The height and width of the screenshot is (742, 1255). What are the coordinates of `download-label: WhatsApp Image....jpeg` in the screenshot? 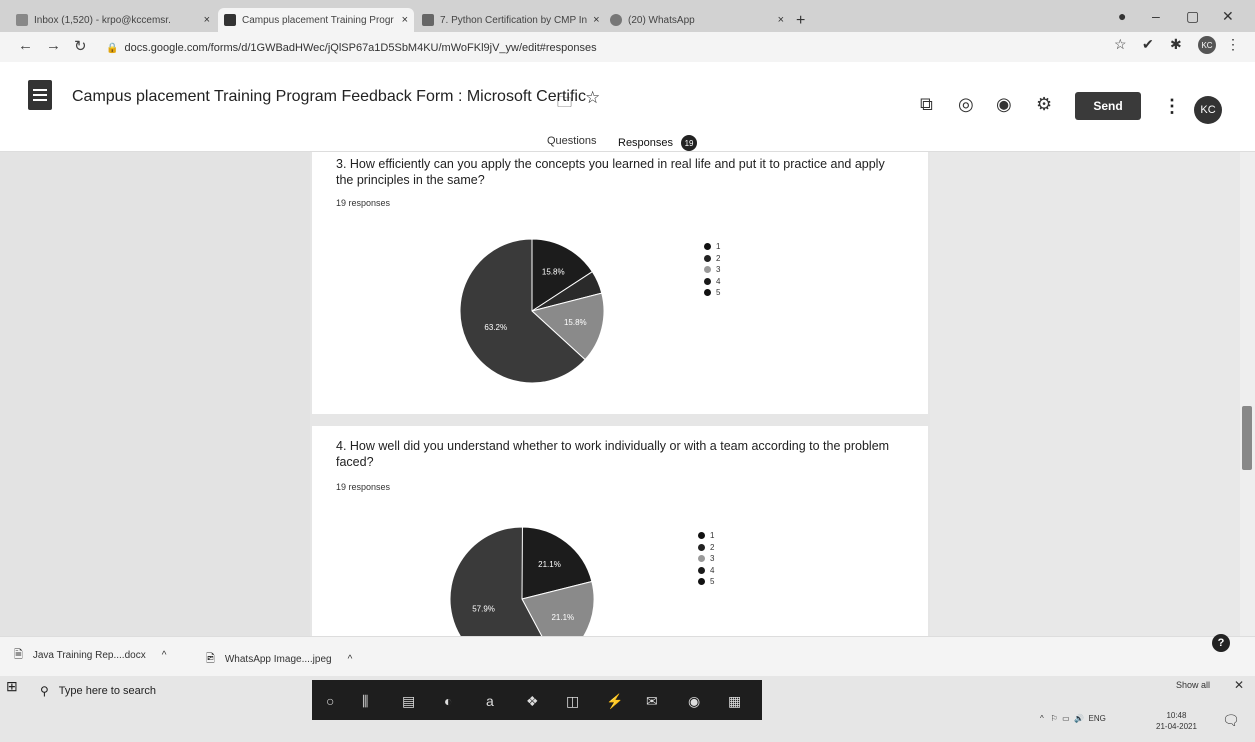 It's located at (278, 659).